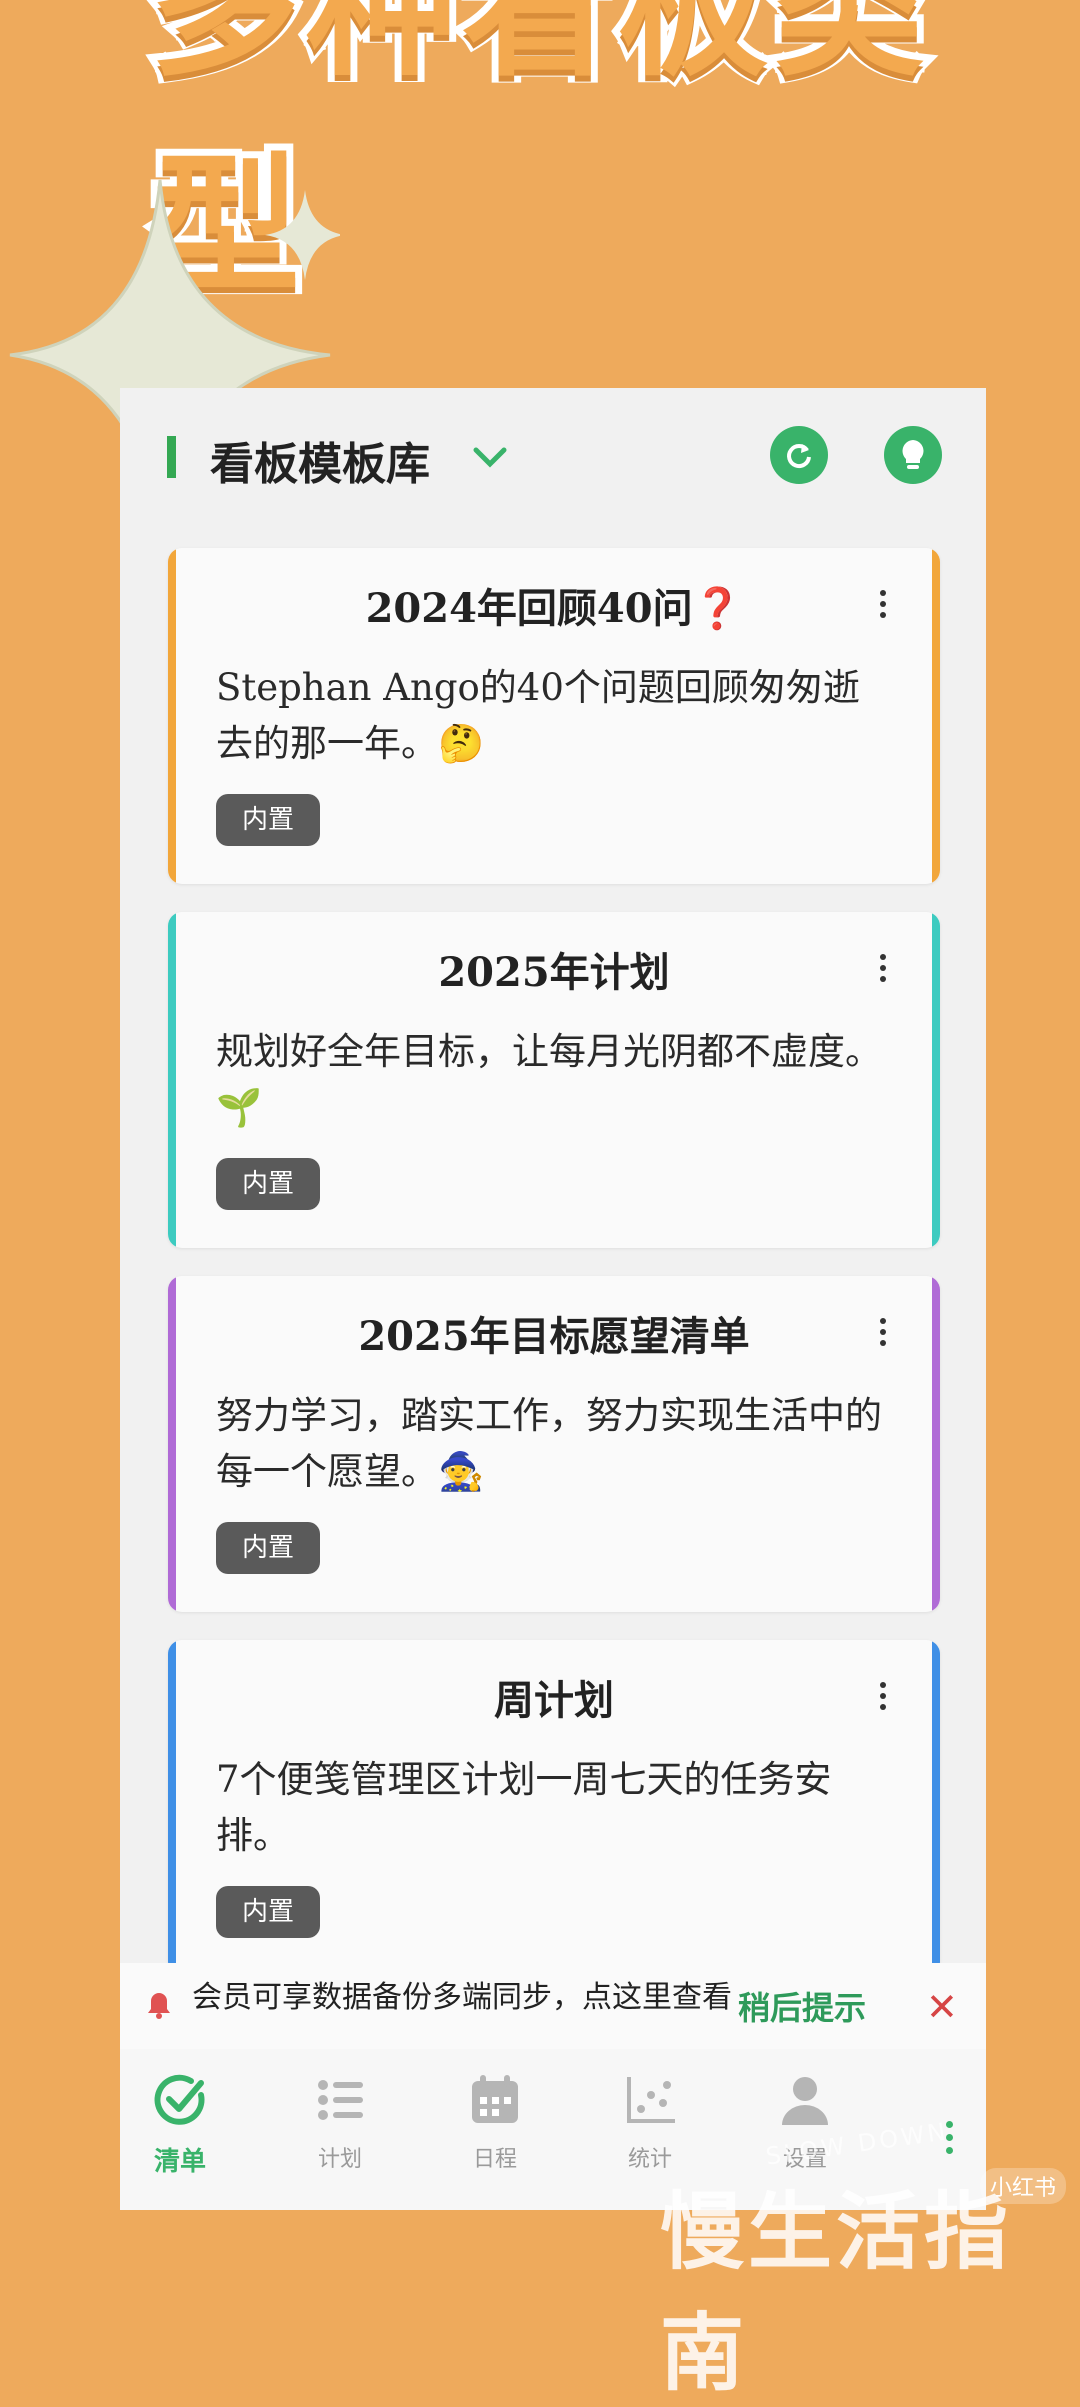 The image size is (1080, 2407). I want to click on tab-schedule: 日程, so click(495, 2122).